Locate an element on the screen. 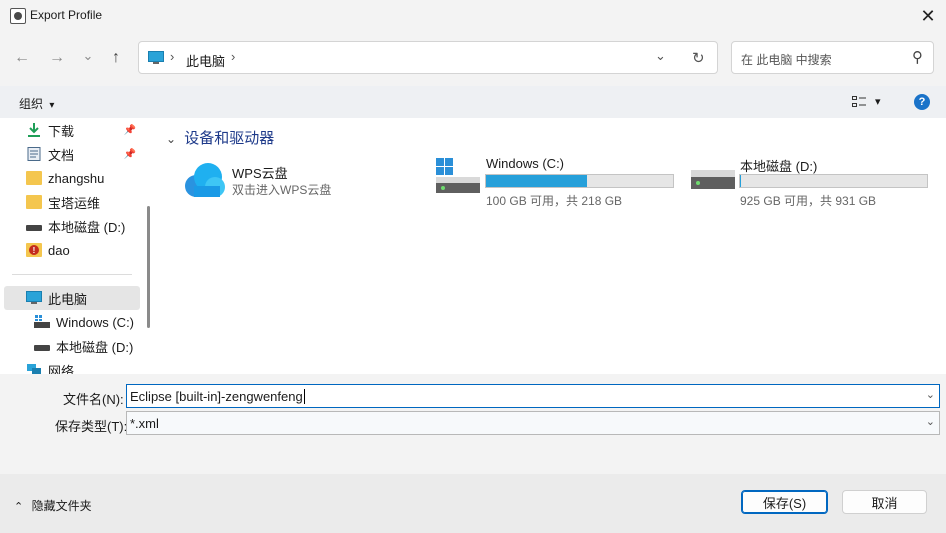  search-icon: ⚲ is located at coordinates (917, 57).